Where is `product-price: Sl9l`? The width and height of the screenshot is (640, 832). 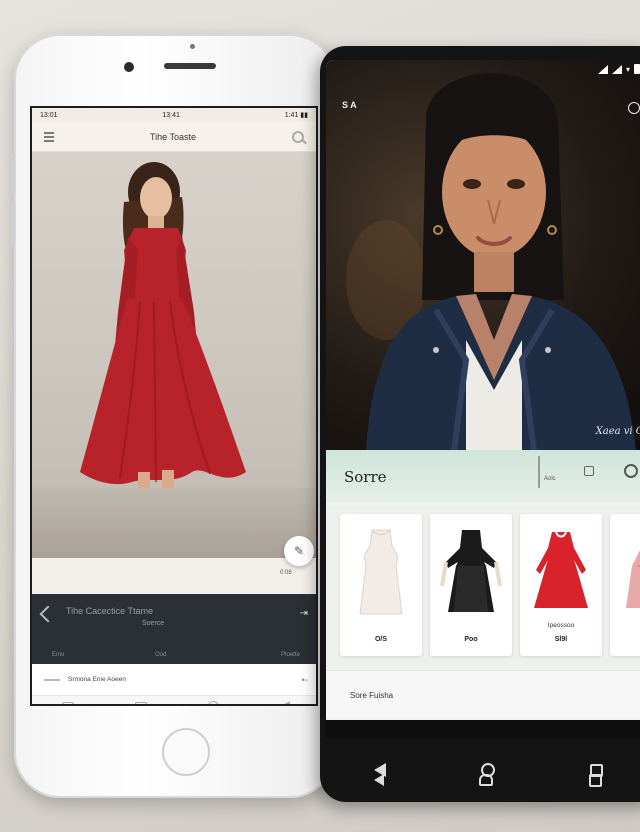 product-price: Sl9l is located at coordinates (561, 639).